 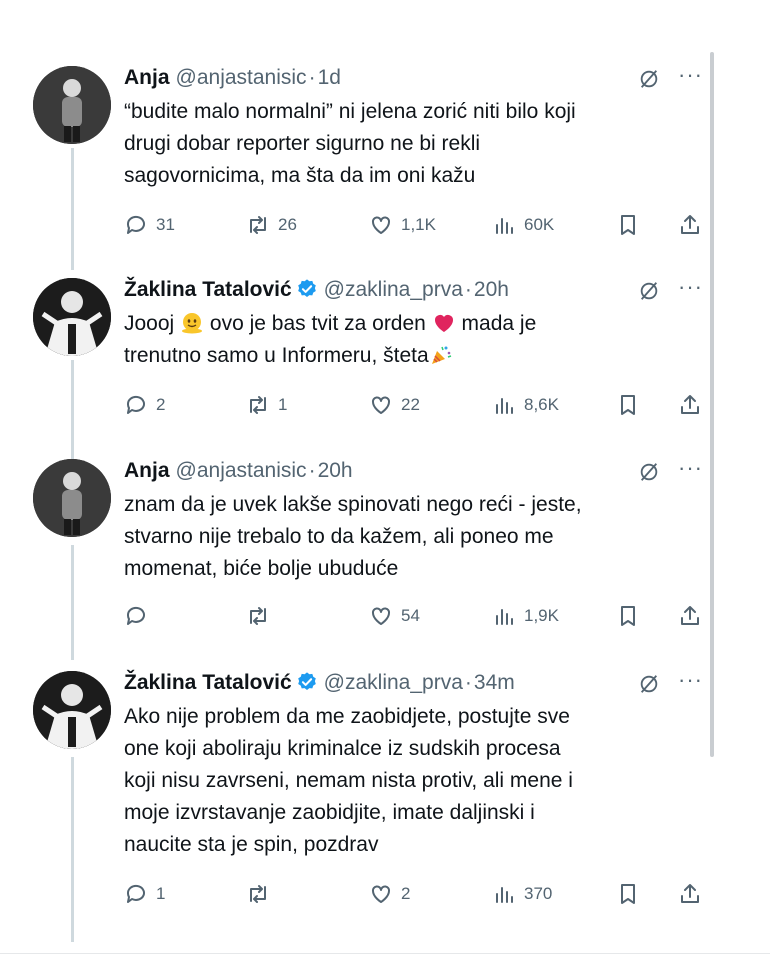 I want to click on views-count: 60K, so click(x=539, y=224).